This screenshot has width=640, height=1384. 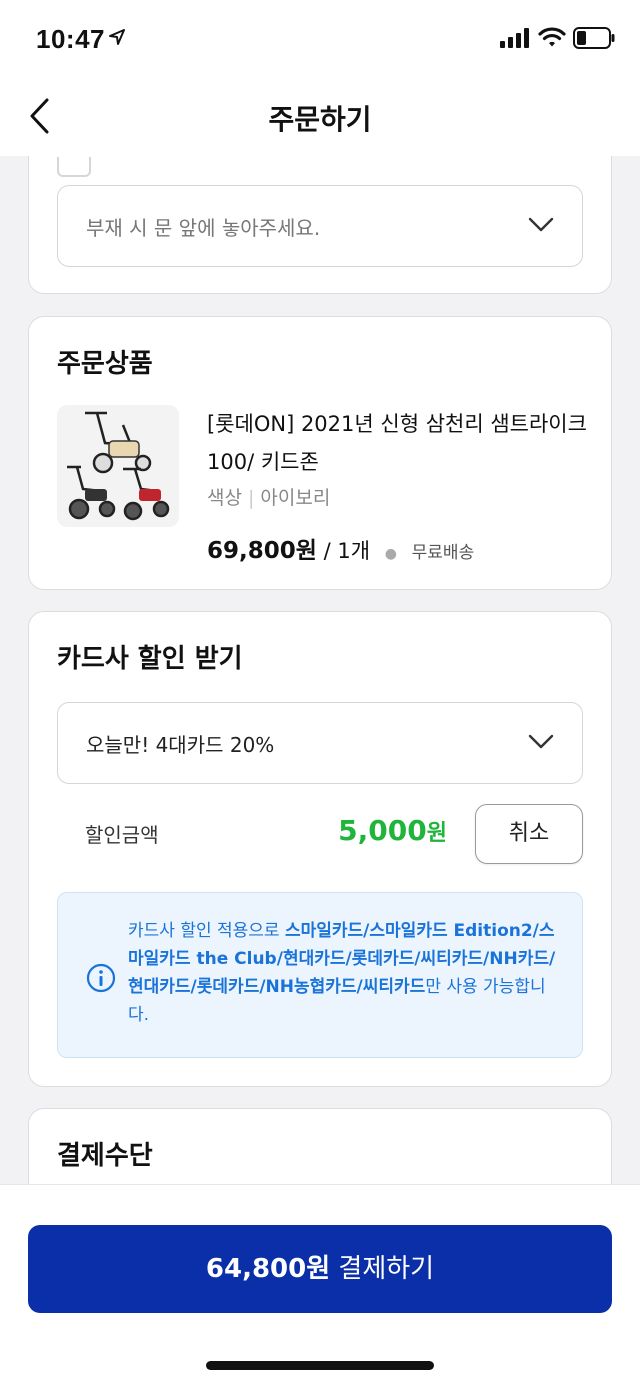 What do you see at coordinates (382, 830) in the screenshot?
I see `discount-amount-value: 5,000` at bounding box center [382, 830].